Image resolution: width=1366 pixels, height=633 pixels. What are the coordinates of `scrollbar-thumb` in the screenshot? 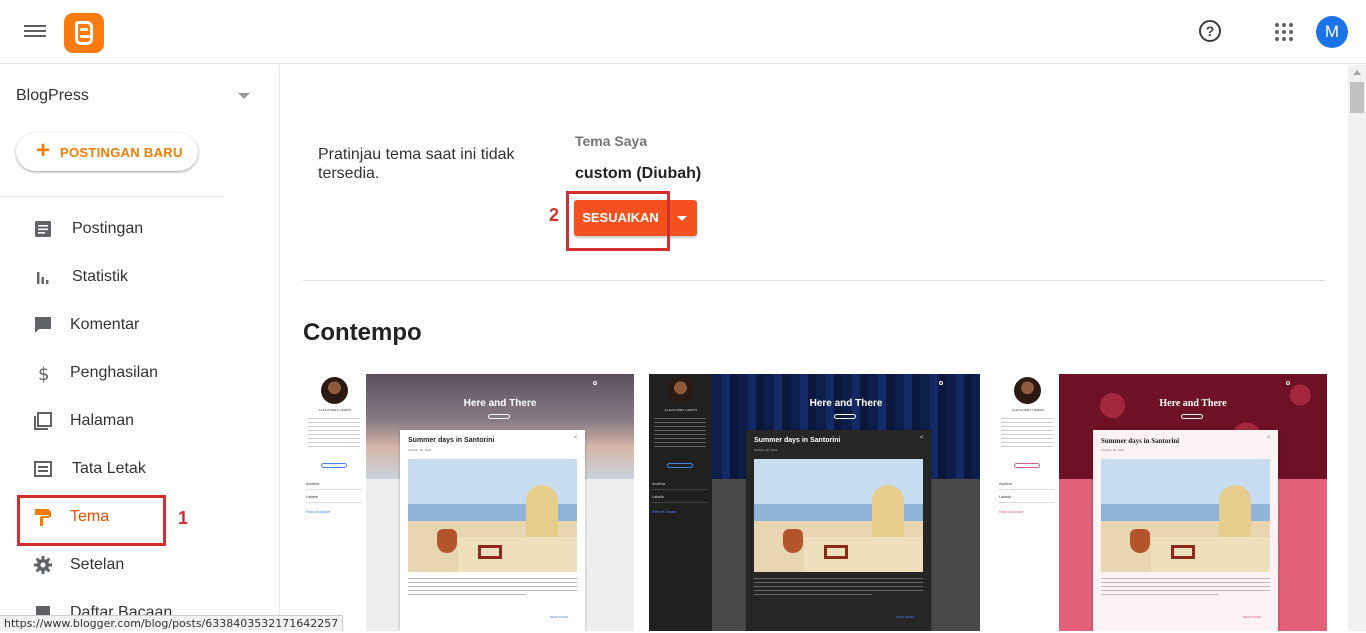 It's located at (1357, 97).